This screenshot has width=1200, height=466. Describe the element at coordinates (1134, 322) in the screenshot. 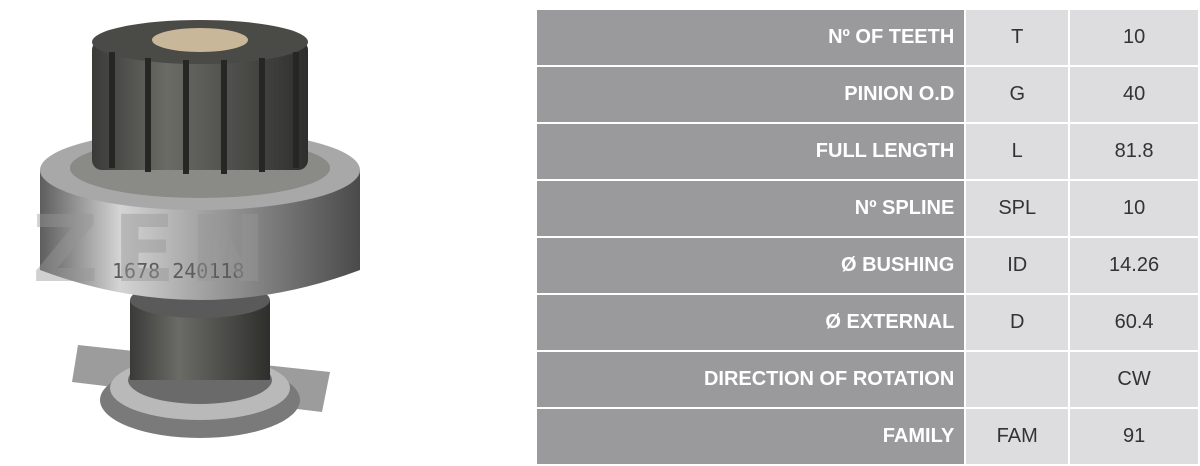

I see `spec-value: 60.4` at that location.